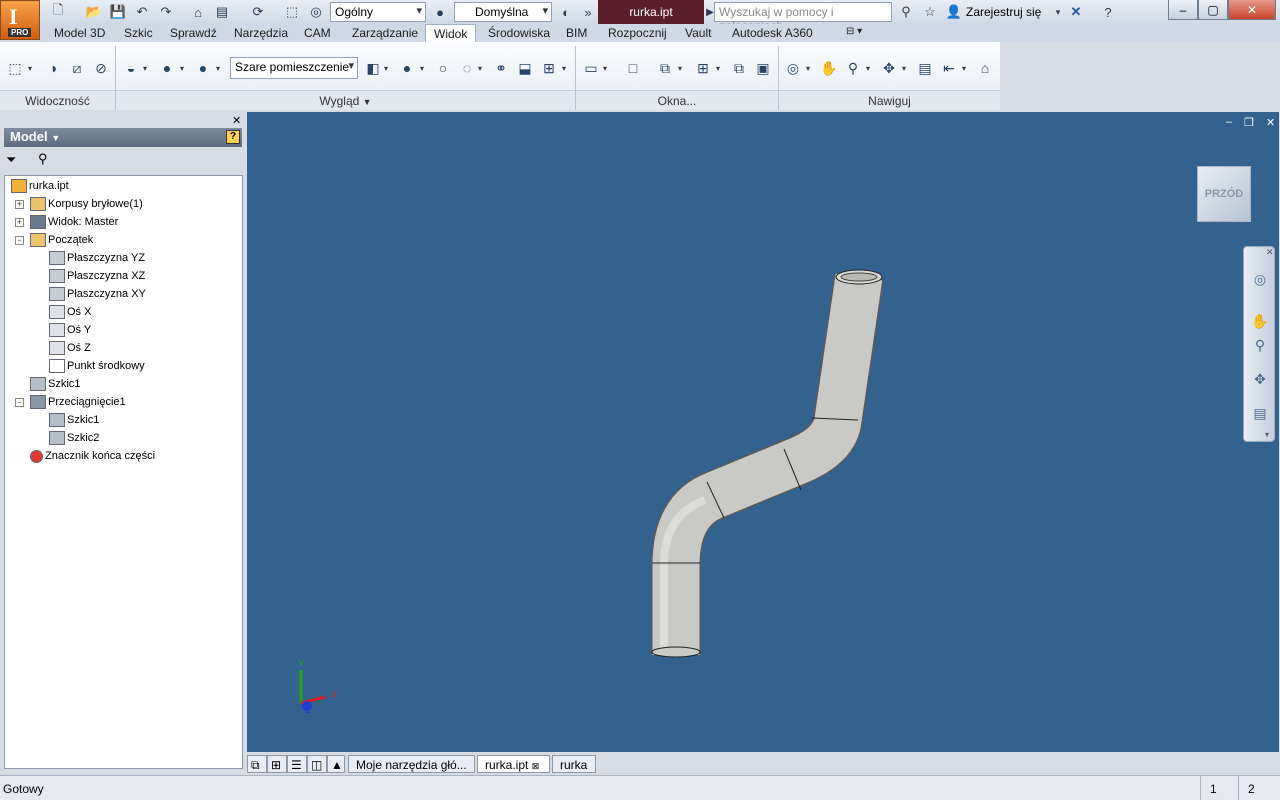  What do you see at coordinates (513, 764) in the screenshot?
I see `doc-tab-rurka-ipt: rurka.ipt ⊠` at bounding box center [513, 764].